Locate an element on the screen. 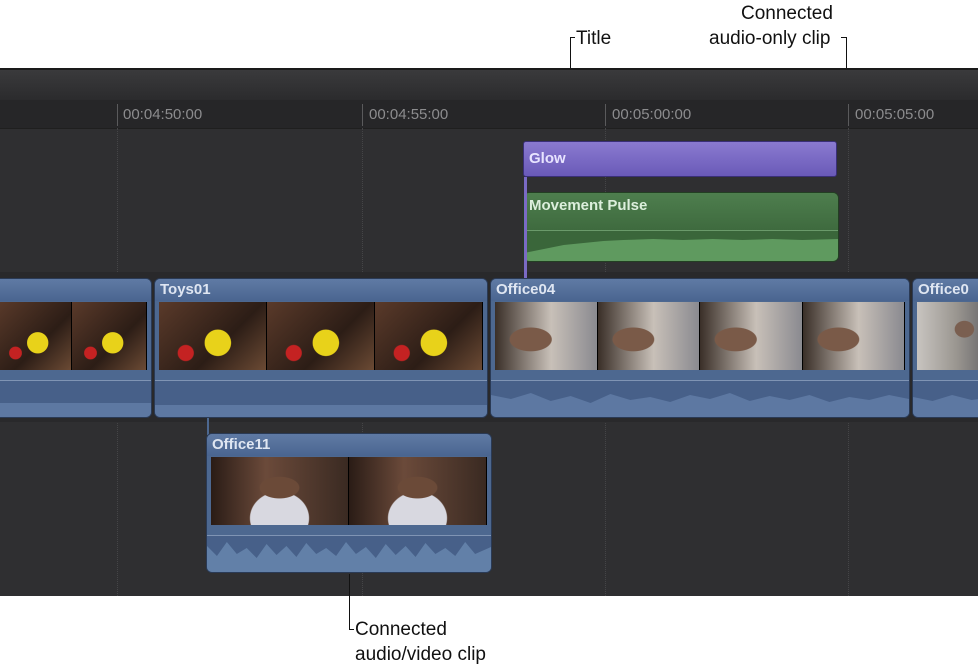  callout-av-leader is located at coordinates (349, 602).